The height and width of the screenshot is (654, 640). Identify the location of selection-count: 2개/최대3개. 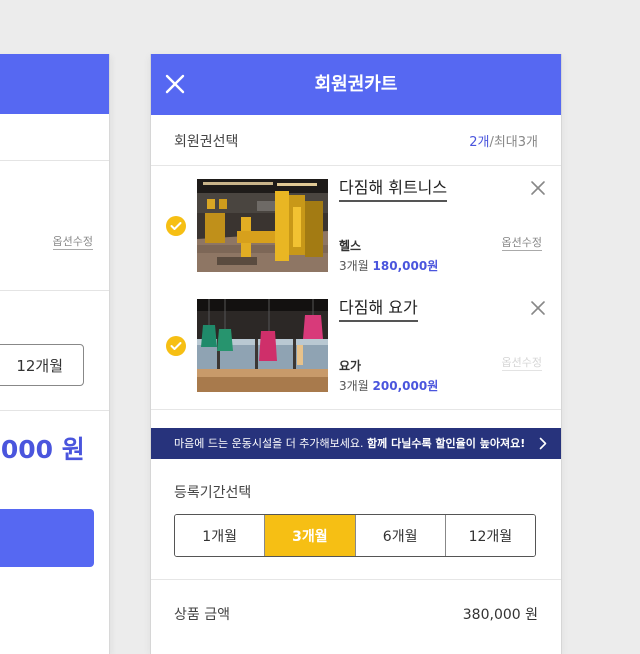
(503, 140).